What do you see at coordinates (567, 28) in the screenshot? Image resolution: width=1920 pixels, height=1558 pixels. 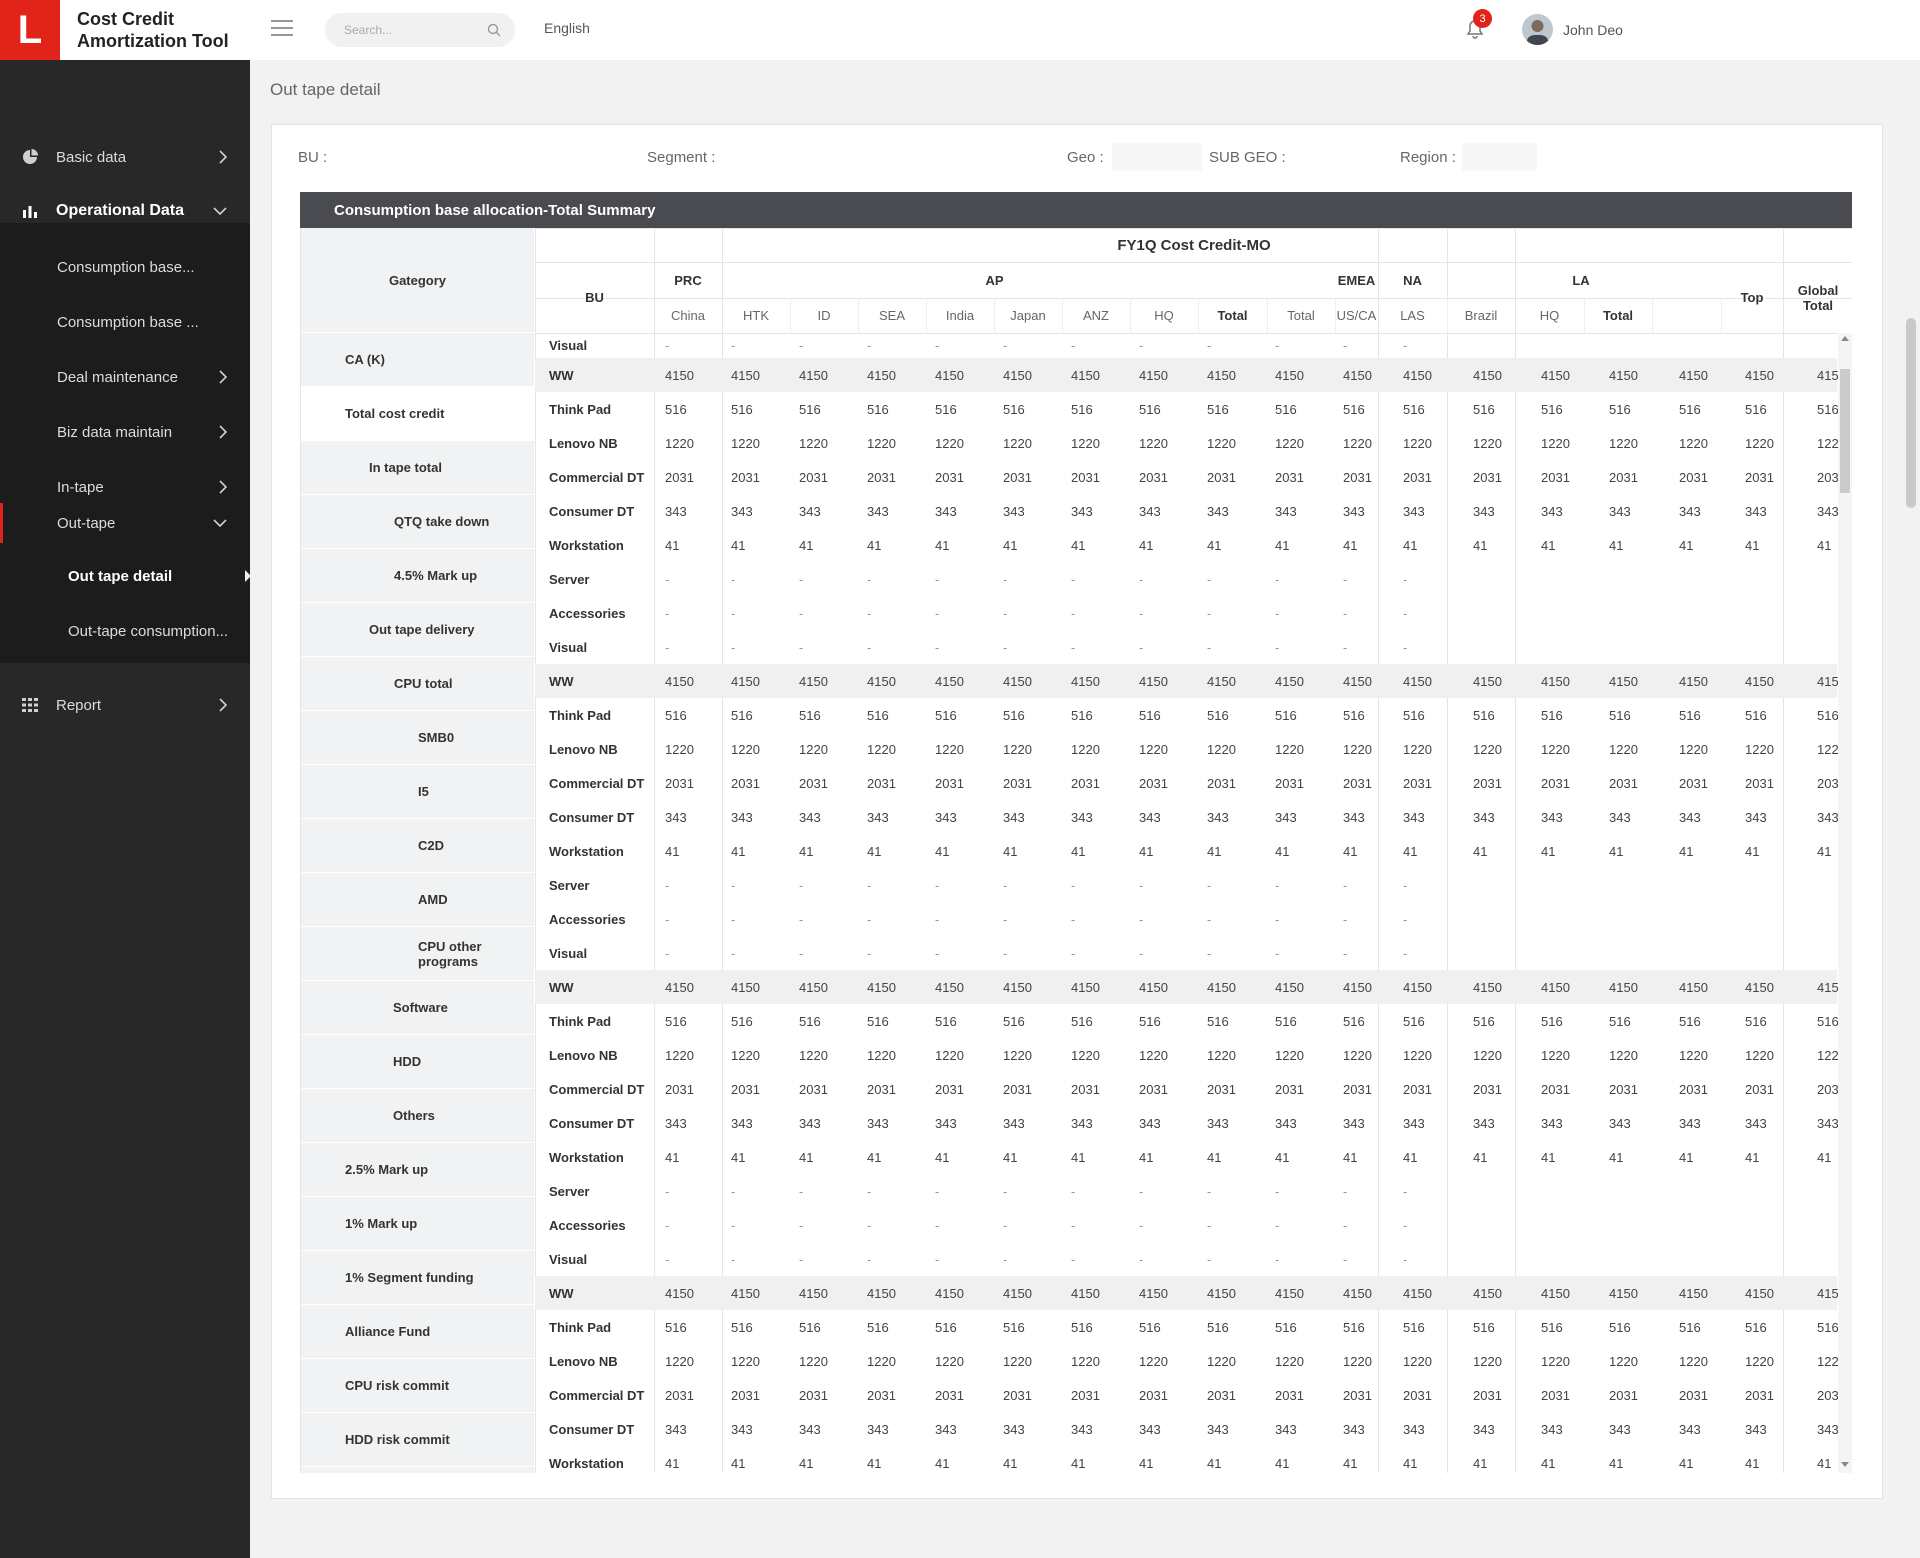 I see `language-selector: English` at bounding box center [567, 28].